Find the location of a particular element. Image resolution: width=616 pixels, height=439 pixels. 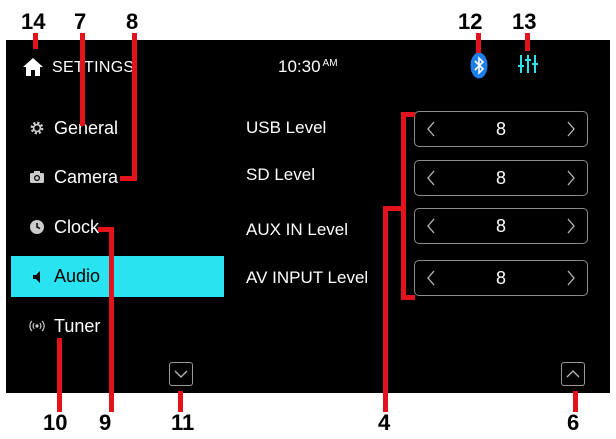

sidebar-item-general: General is located at coordinates (117, 128).